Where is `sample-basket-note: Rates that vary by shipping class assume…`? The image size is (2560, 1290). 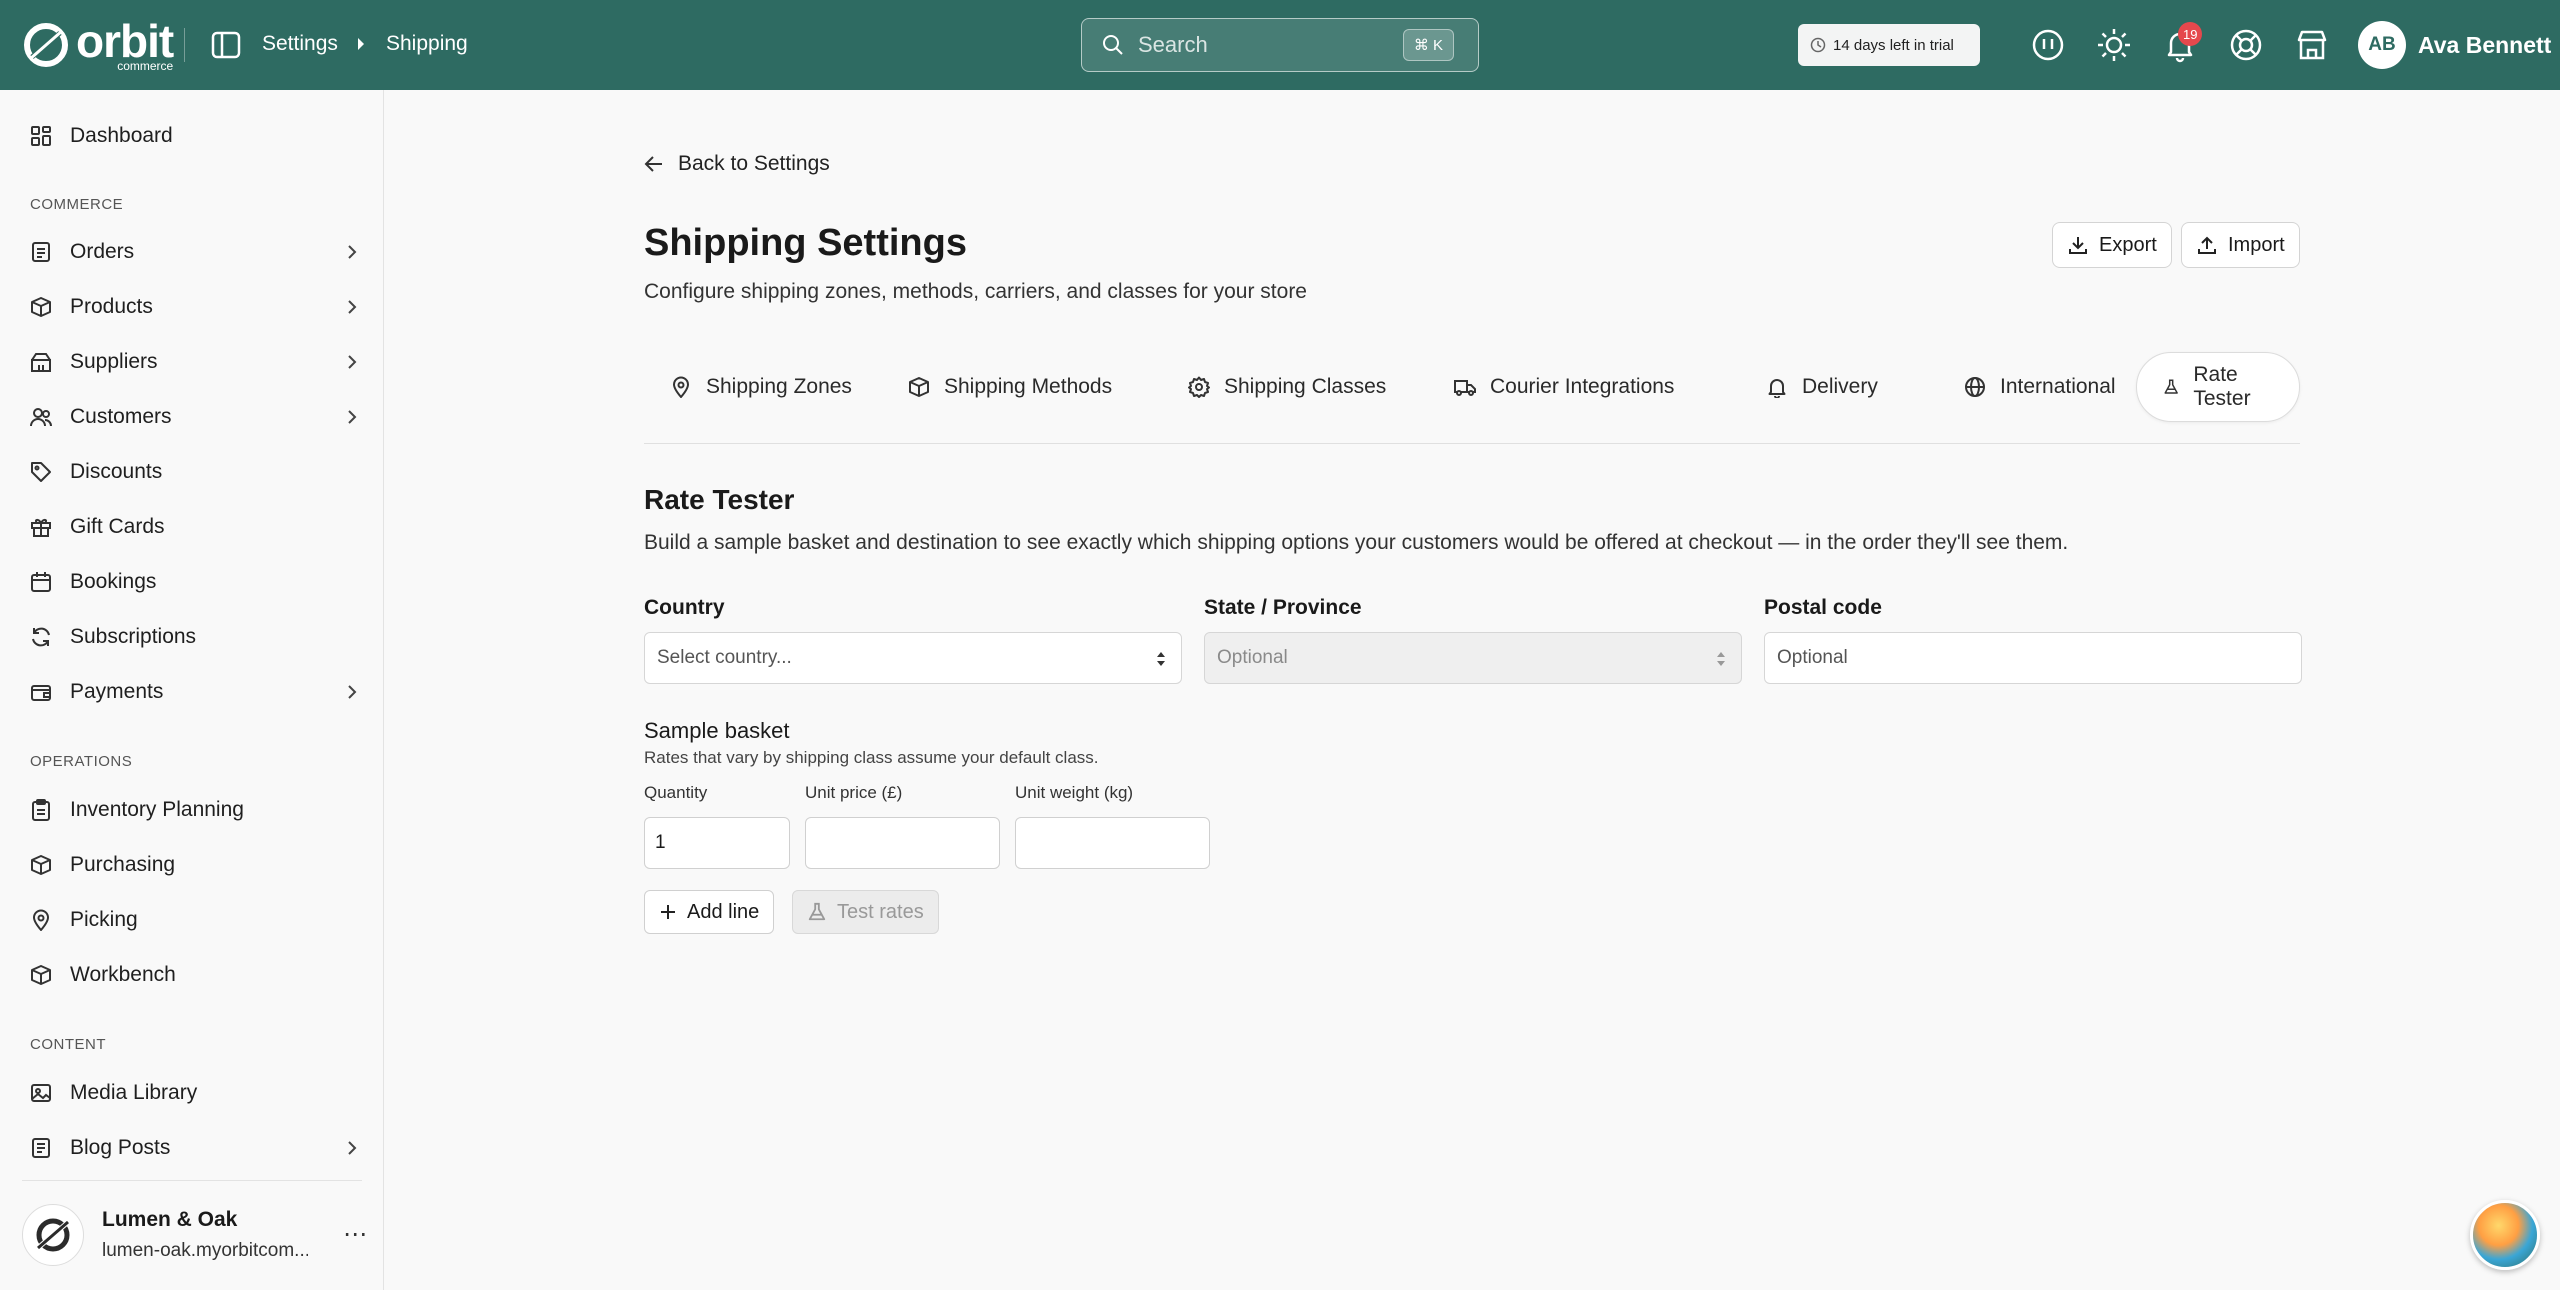 sample-basket-note: Rates that vary by shipping class assume… is located at coordinates (871, 757).